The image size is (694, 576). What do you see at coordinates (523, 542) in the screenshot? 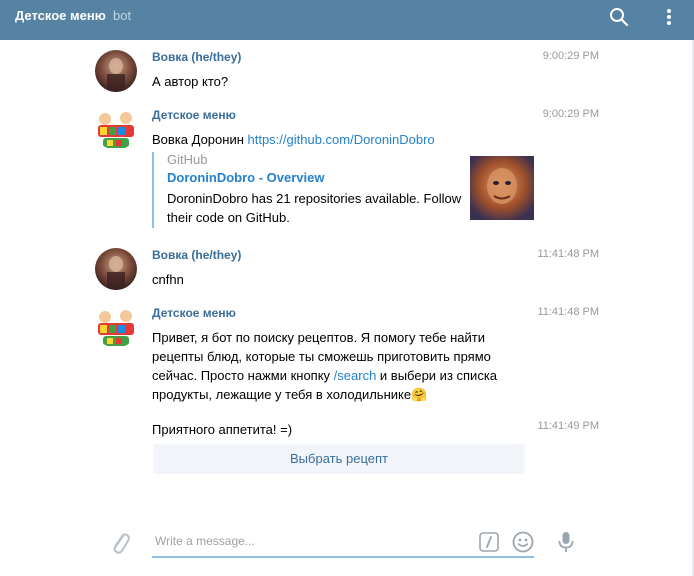
I see `emoji-icon` at bounding box center [523, 542].